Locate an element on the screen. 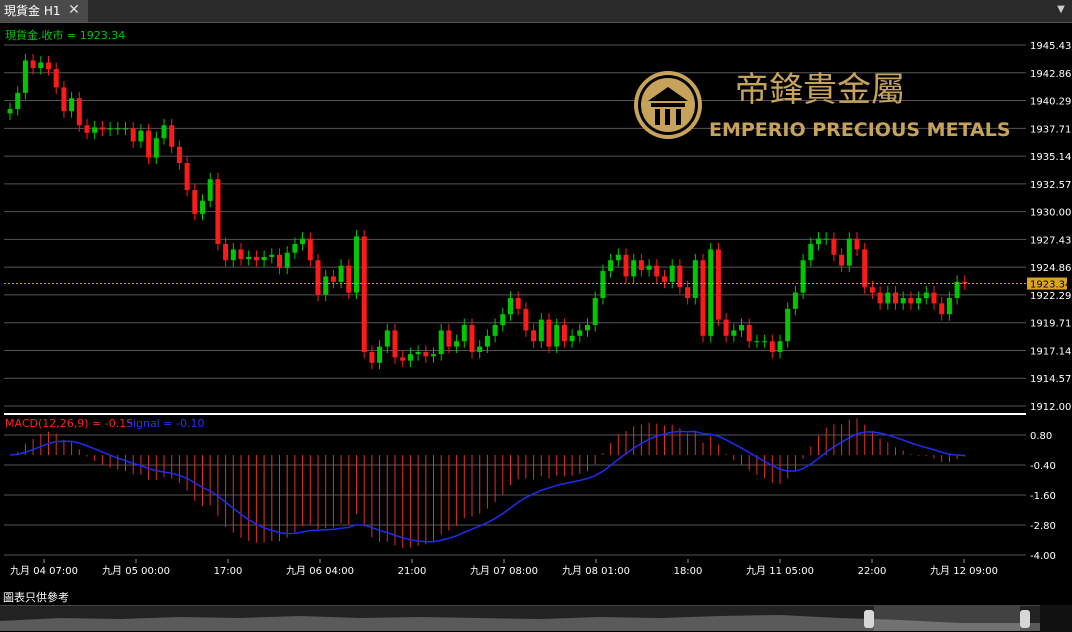 The height and width of the screenshot is (632, 1072). macd-tick-label: -4.00 is located at coordinates (1043, 556).